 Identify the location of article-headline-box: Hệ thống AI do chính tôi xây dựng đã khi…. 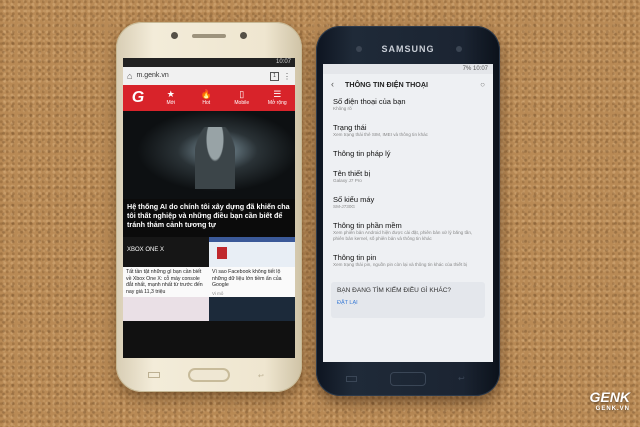
(209, 218).